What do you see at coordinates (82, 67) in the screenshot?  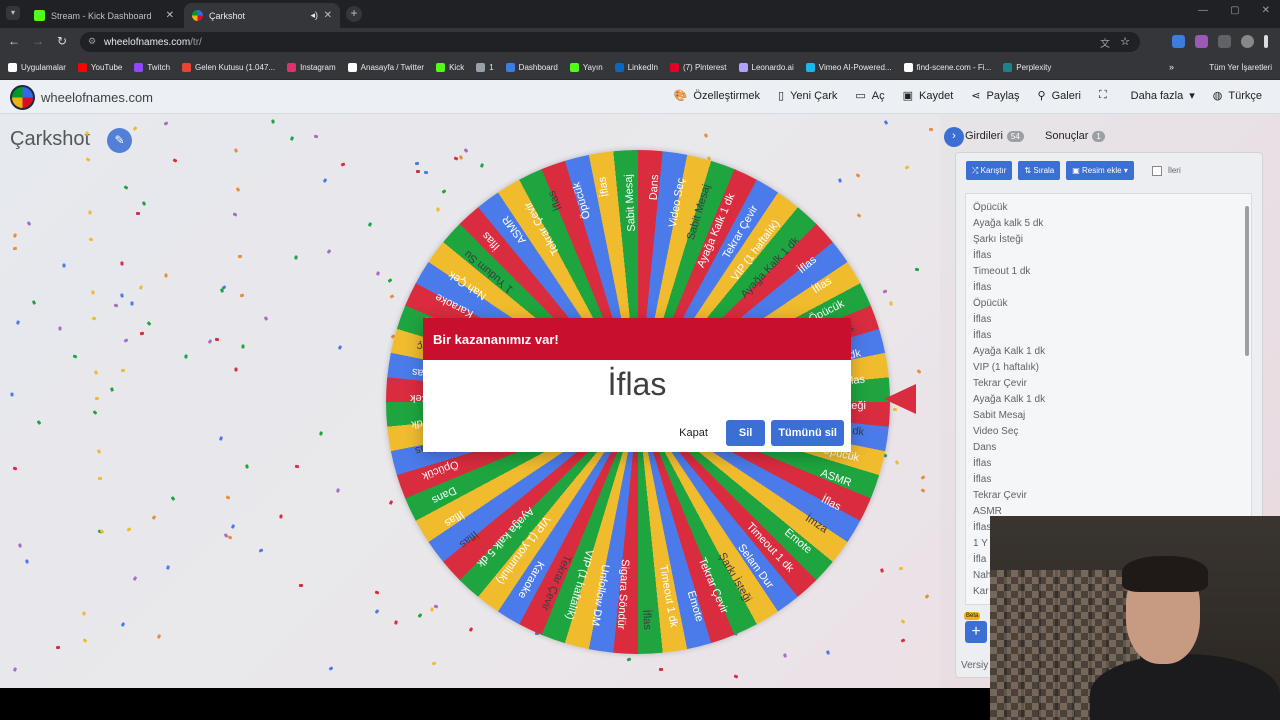 I see `youtube-icon` at bounding box center [82, 67].